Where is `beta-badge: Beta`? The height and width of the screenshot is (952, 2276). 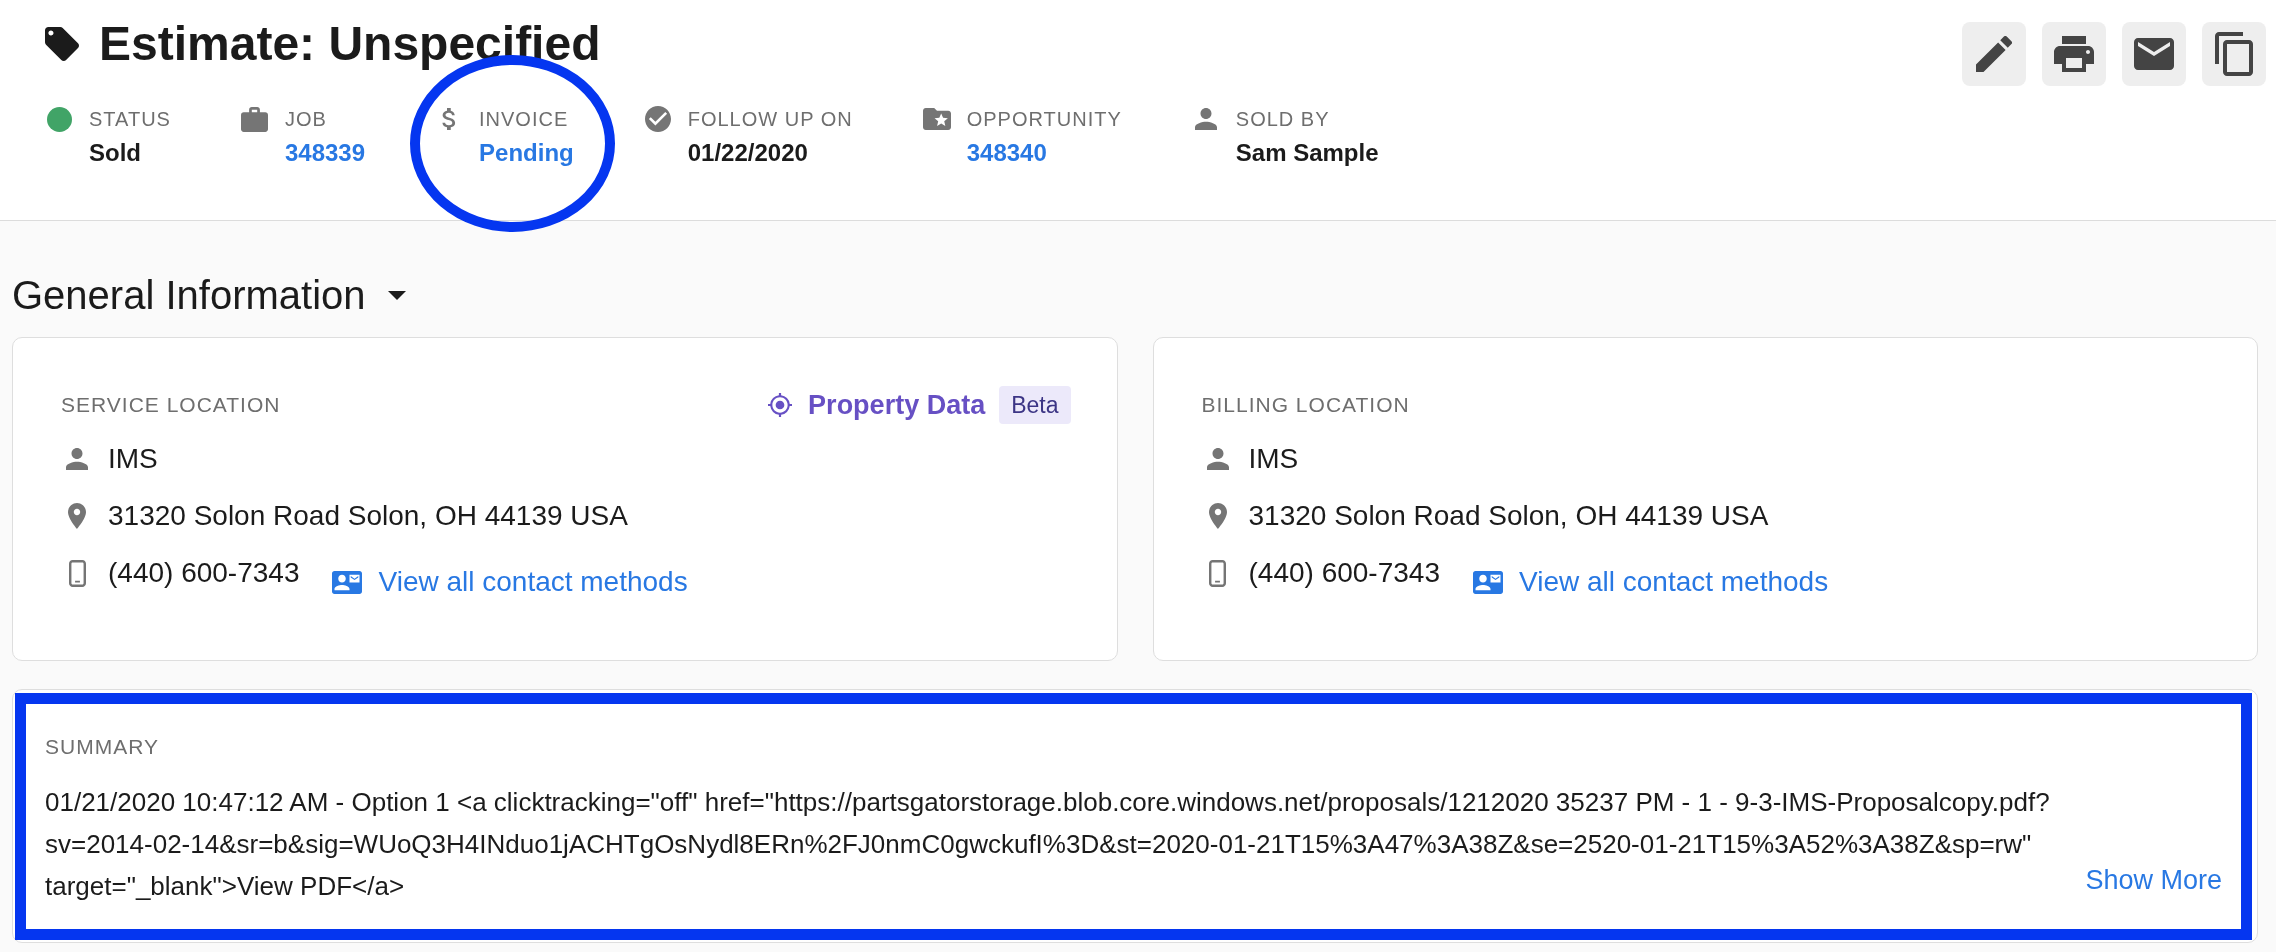
beta-badge: Beta is located at coordinates (1035, 405).